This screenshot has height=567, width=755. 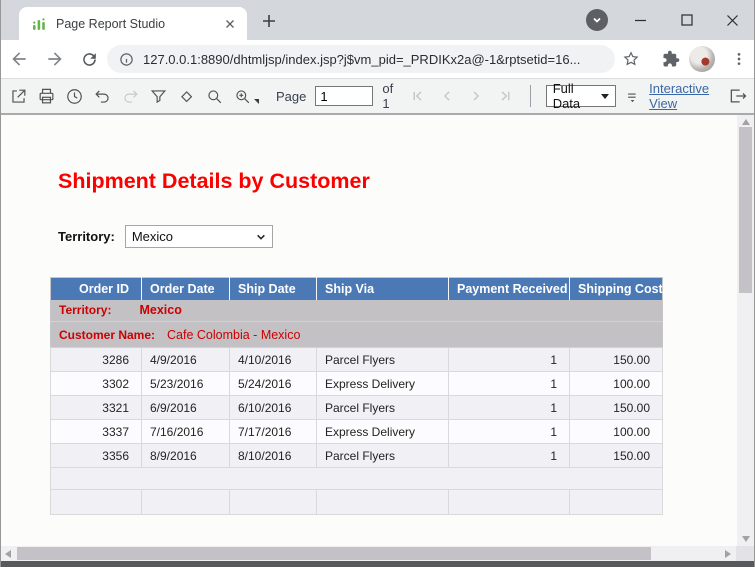 What do you see at coordinates (111, 23) in the screenshot?
I see `tab-title: Page Report Studio` at bounding box center [111, 23].